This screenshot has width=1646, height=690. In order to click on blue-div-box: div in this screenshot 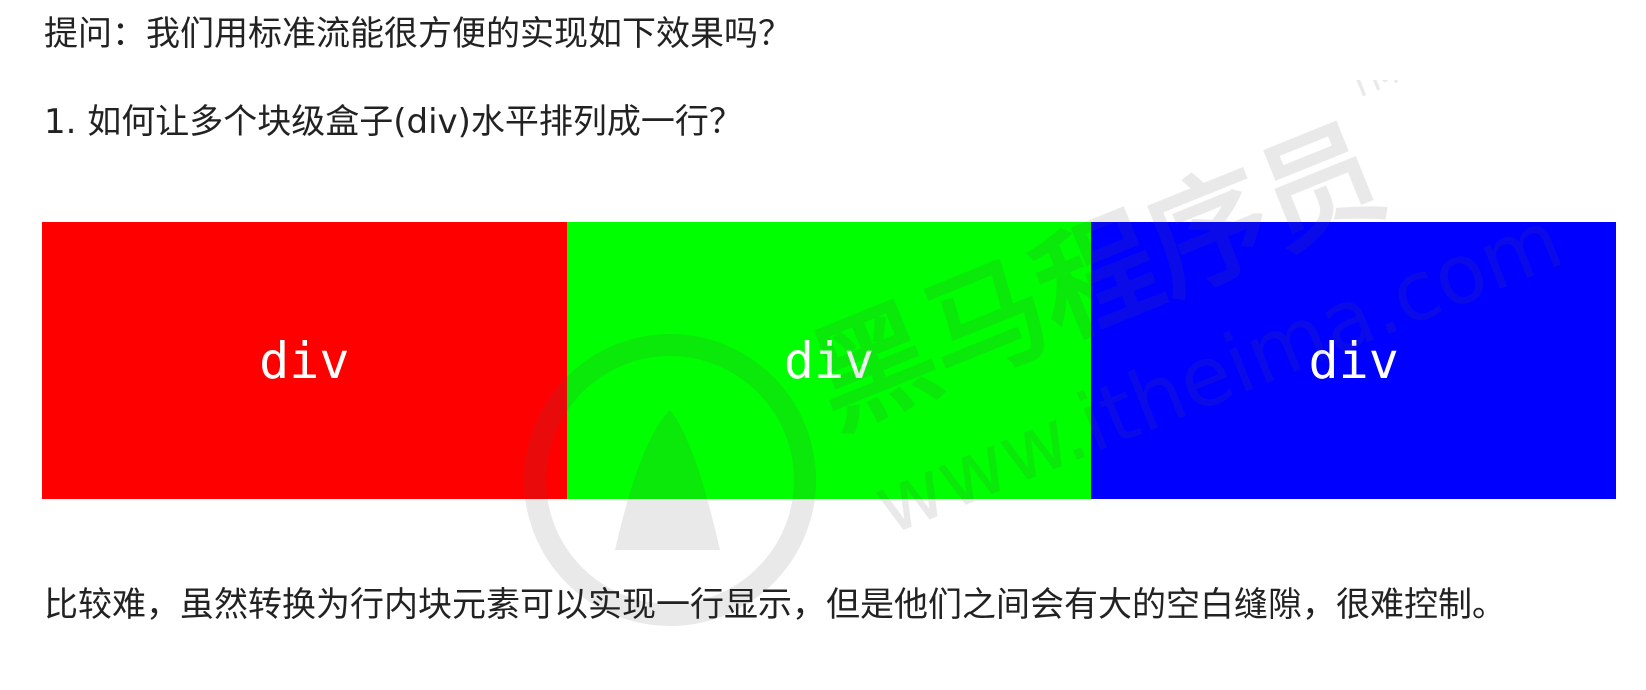, I will do `click(1354, 360)`.